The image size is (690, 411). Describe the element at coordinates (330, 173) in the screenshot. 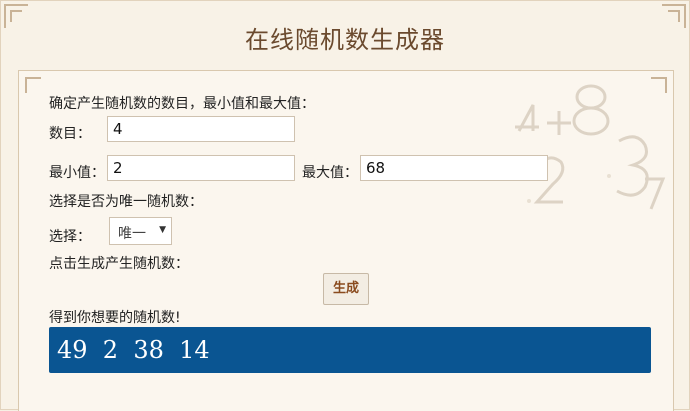

I see `max-label: 最大值：` at that location.